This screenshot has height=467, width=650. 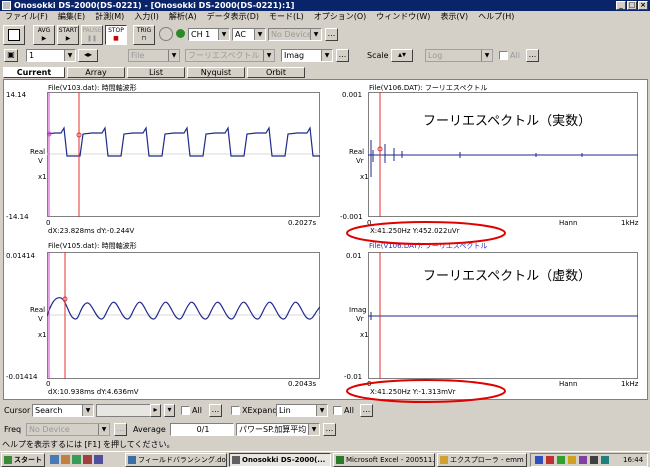 What do you see at coordinates (390, 460) in the screenshot?
I see `task-label: Microsoft Excel - 200511..` at bounding box center [390, 460].